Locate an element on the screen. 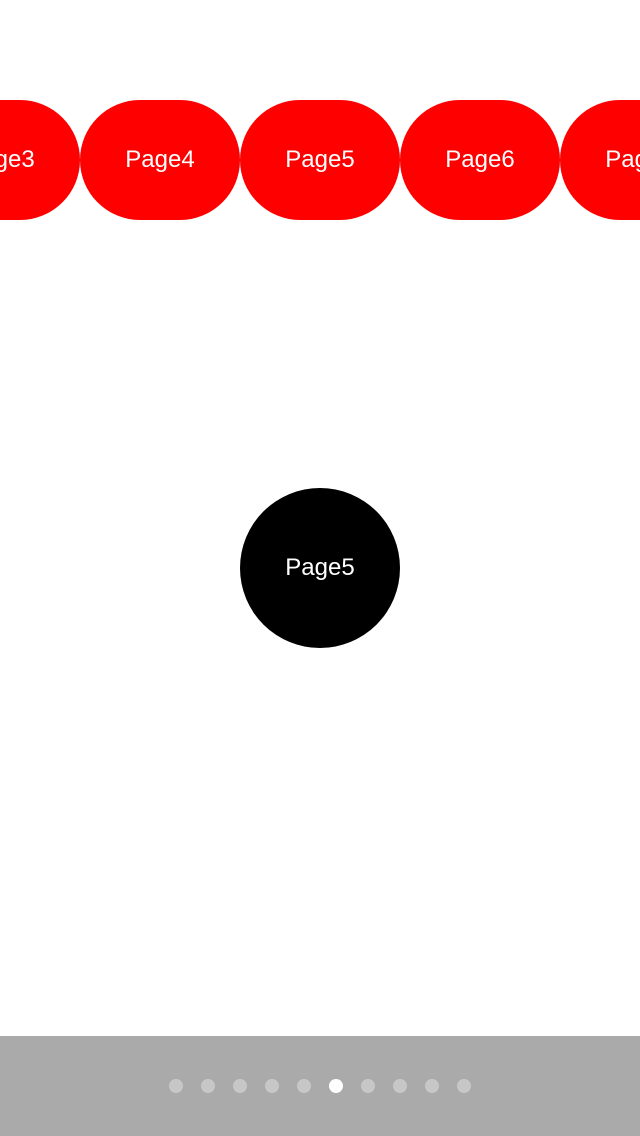 This screenshot has width=640, height=1136. carousel-item-page4: Page4 is located at coordinates (160, 160).